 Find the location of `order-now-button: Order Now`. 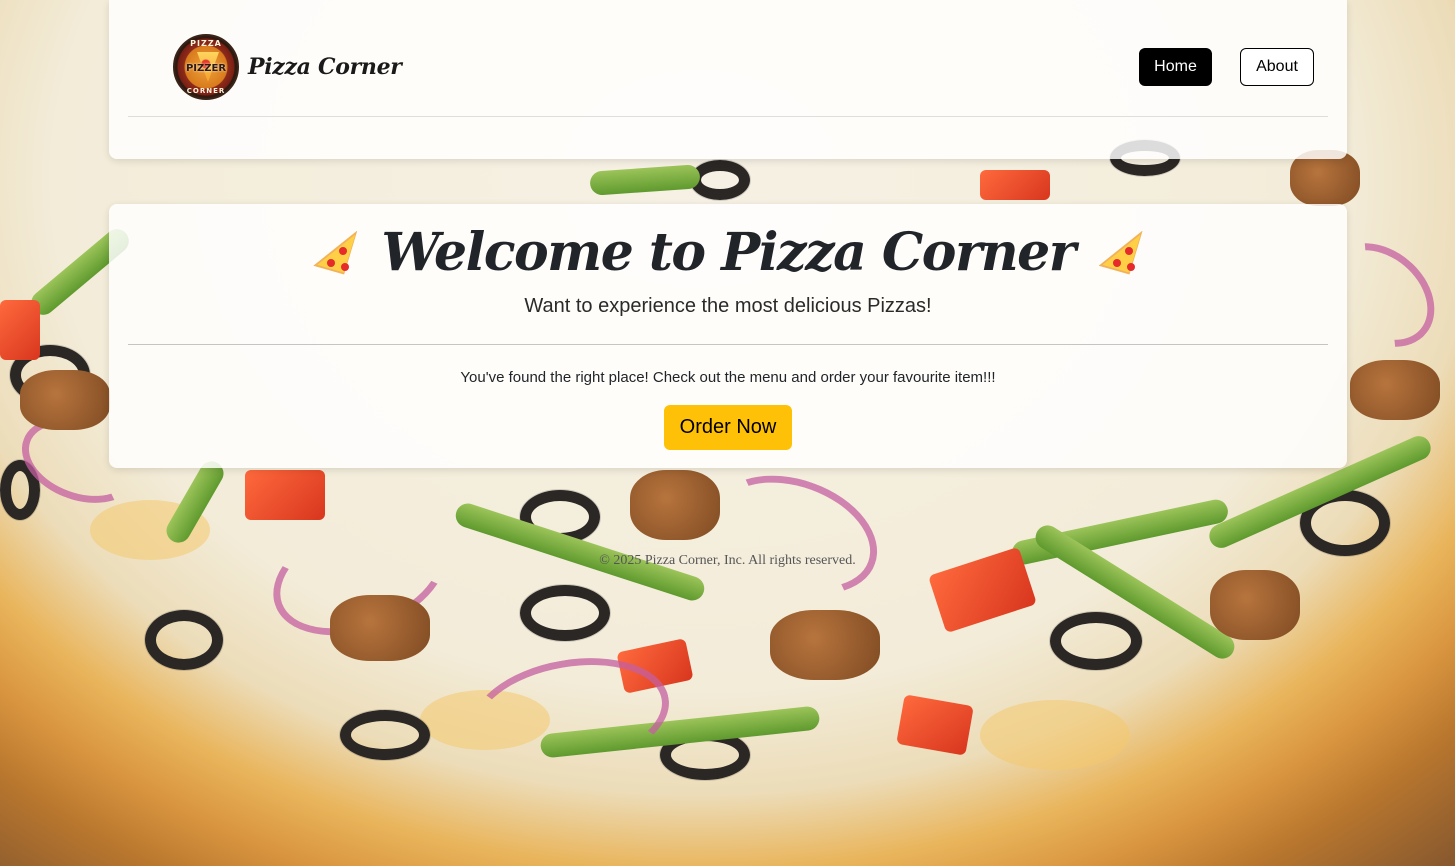

order-now-button: Order Now is located at coordinates (728, 427).